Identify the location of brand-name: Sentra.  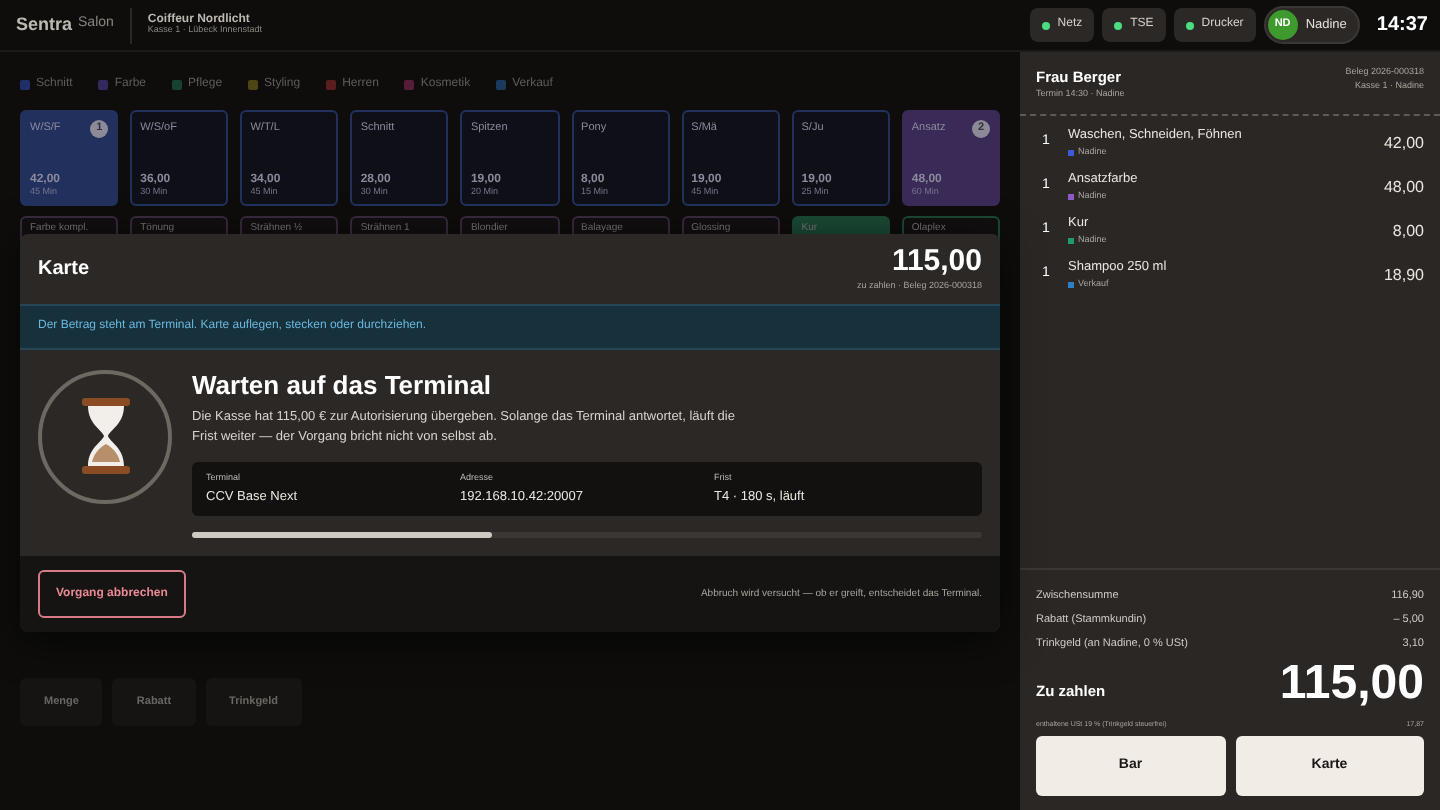
(44, 24).